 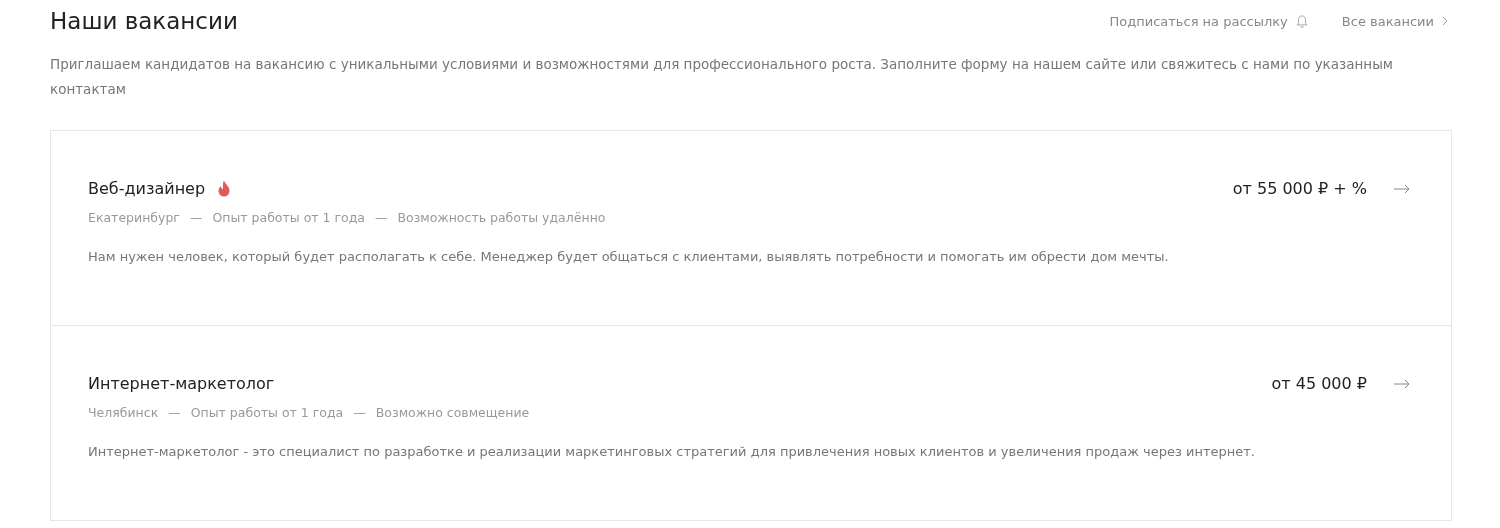 I want to click on intro-text: Приглашаем кандидатов на вакансию с уникальными условиями и возможностями для профессионального роста. Заполните форму на нашем сайте или свяжитесь с нами по указанным контактам, so click(x=722, y=77).